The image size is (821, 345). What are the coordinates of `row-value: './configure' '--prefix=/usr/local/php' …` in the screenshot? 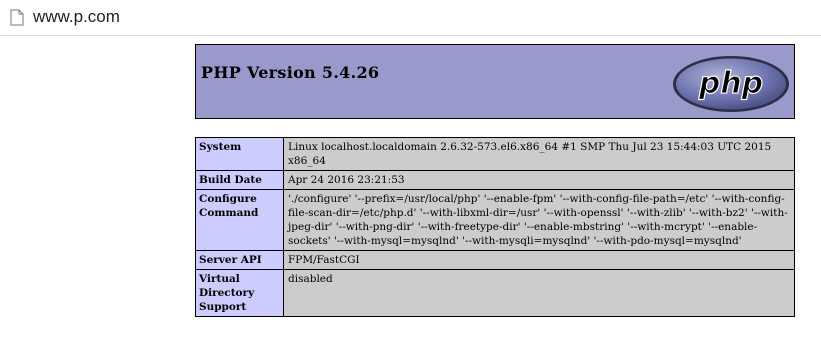 It's located at (539, 220).